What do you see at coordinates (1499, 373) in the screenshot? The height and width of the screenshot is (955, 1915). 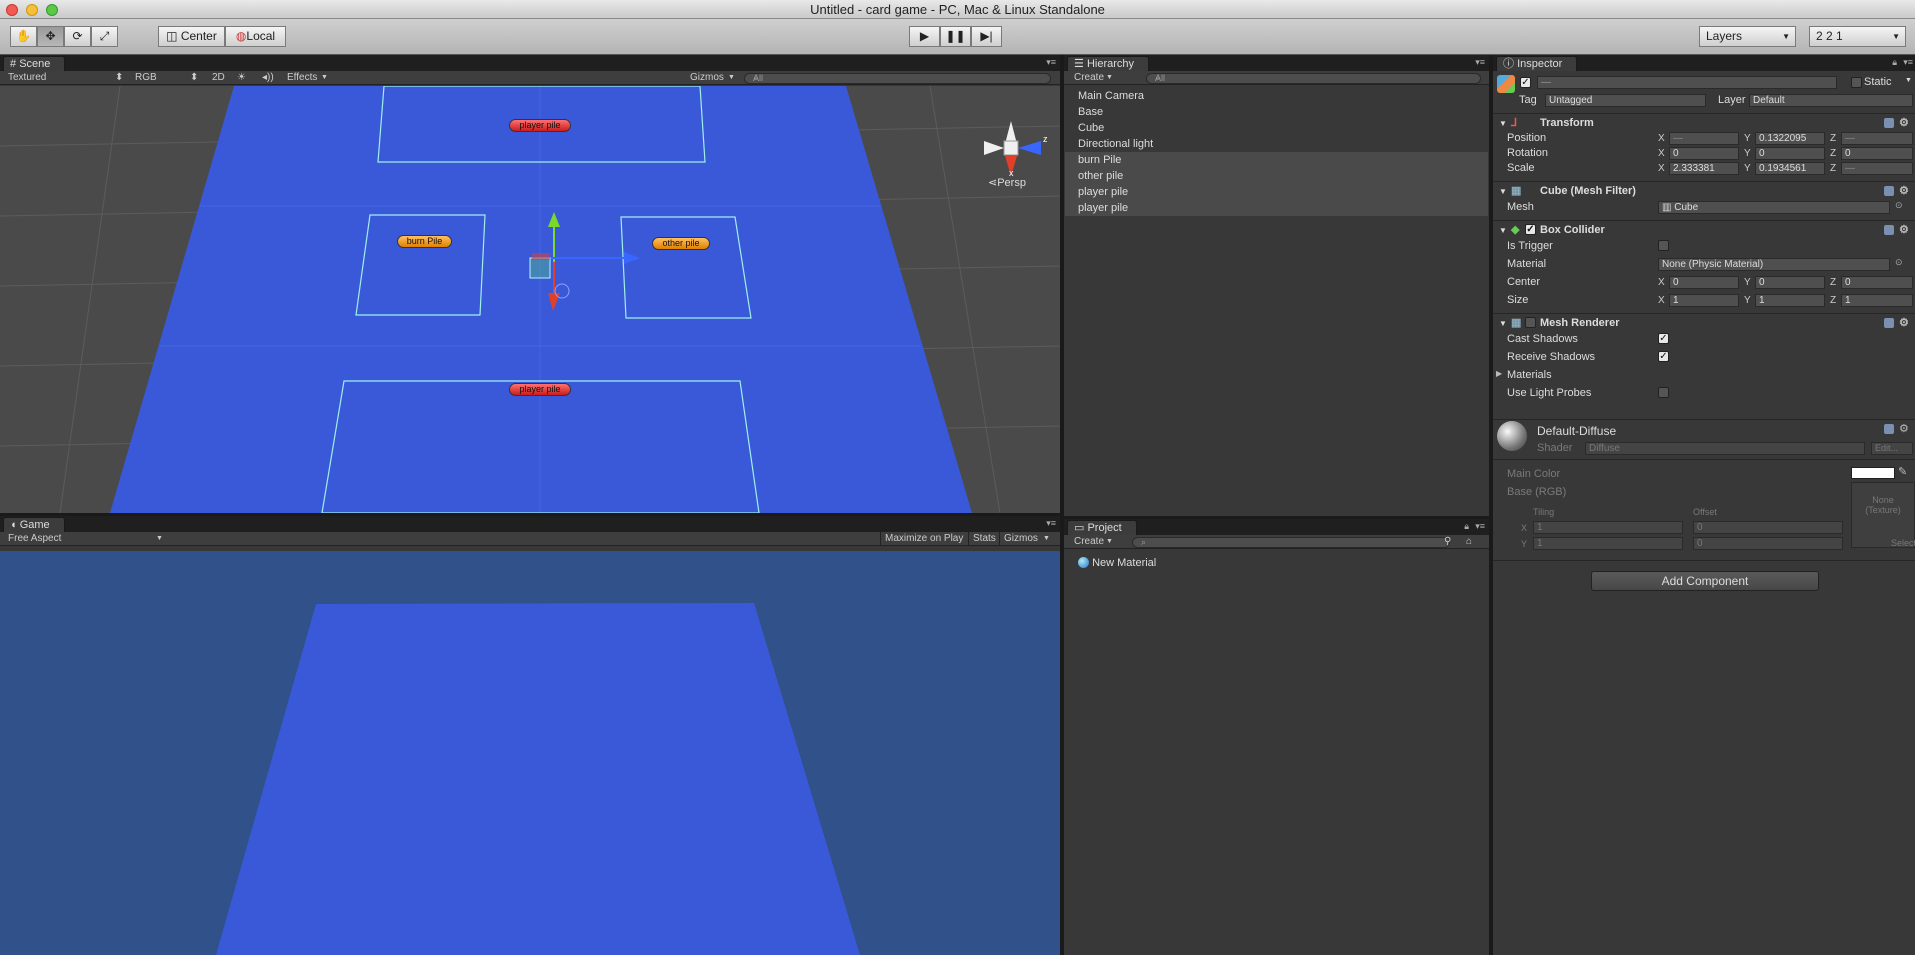 I see `foldout-arrow-icon: ▶` at bounding box center [1499, 373].